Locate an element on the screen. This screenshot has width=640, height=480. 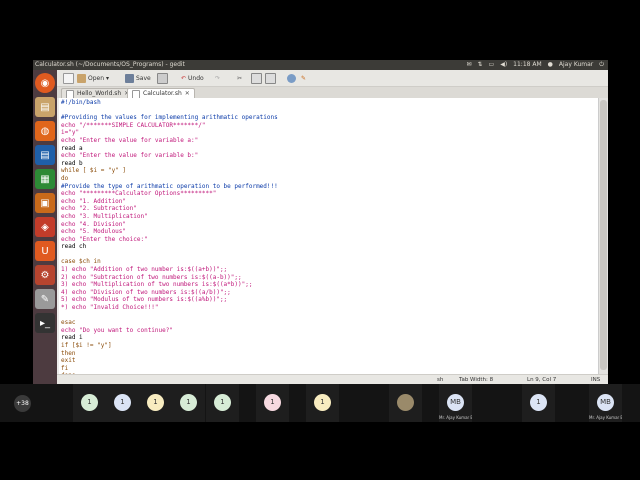
tab-bar: Hello_World.sh ✕ Calculator.sh ✕ is located at coordinates (332, 93).